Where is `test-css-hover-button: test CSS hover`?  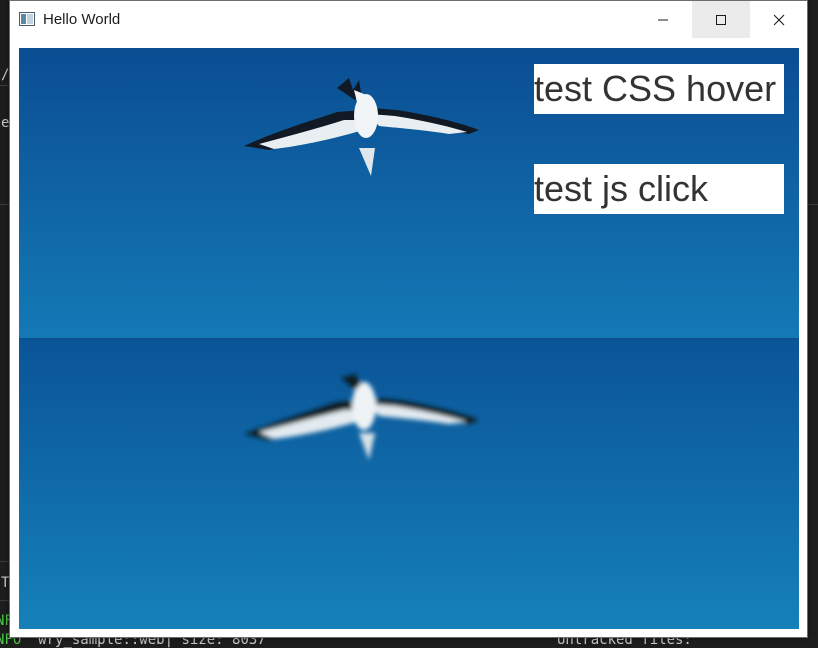 test-css-hover-button: test CSS hover is located at coordinates (659, 89).